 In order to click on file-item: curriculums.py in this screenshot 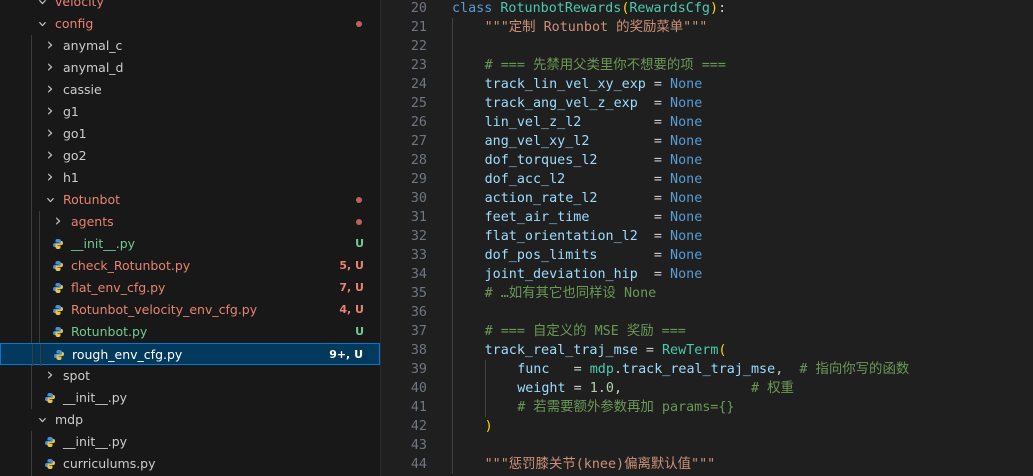, I will do `click(190, 464)`.